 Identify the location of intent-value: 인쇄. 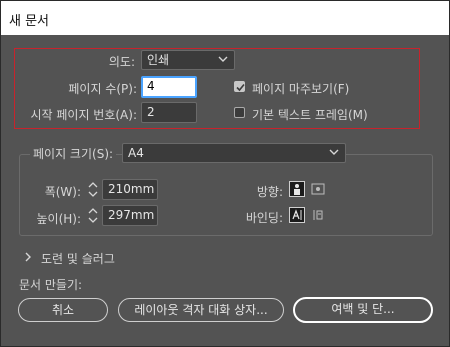
(158, 60).